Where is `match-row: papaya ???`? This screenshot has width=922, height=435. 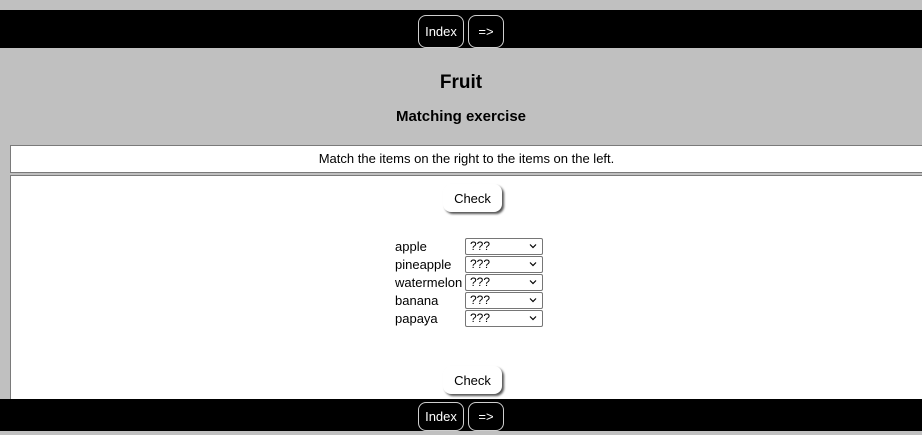 match-row: papaya ??? is located at coordinates (469, 318).